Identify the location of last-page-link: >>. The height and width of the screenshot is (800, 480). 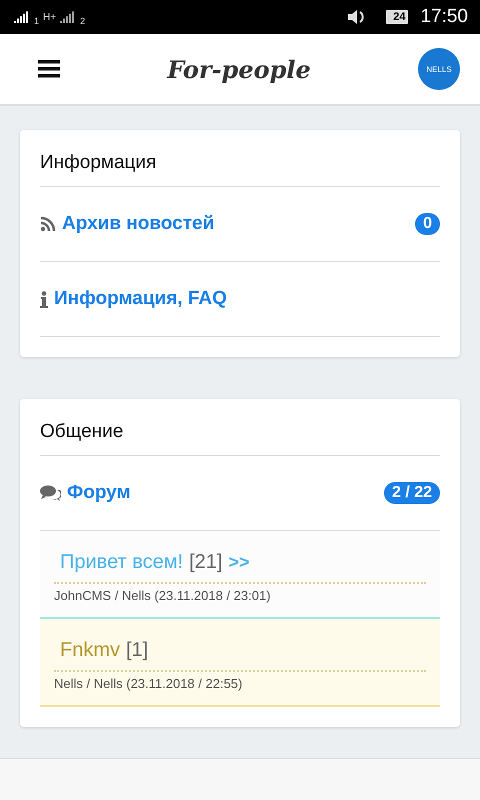
(239, 562).